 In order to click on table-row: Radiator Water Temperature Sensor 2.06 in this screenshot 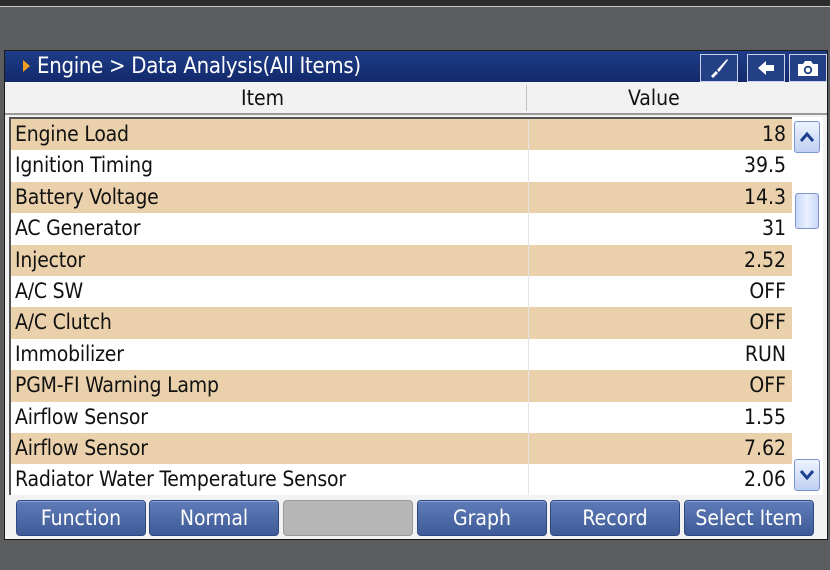, I will do `click(402, 479)`.